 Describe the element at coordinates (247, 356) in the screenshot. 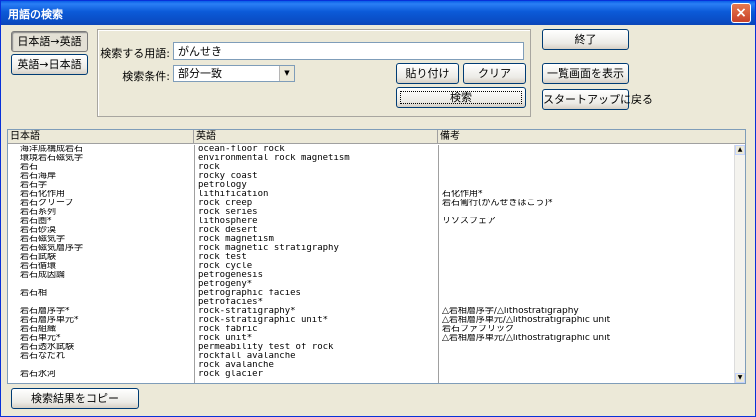

I see `cell-english: rockfall avalanche` at that location.